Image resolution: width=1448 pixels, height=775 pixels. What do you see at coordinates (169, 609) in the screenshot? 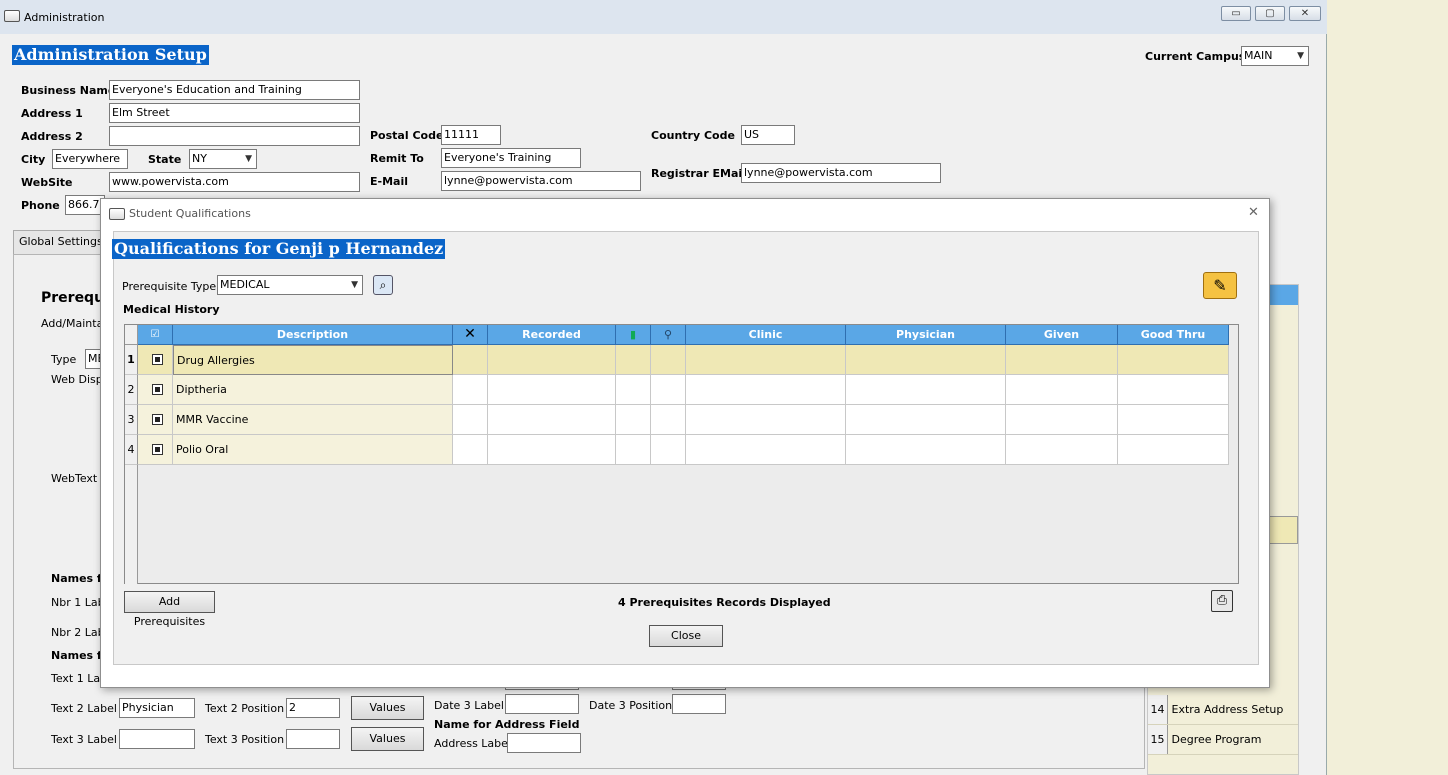
I see `add-prerequisites-button: Add Prerequisites` at bounding box center [169, 609].